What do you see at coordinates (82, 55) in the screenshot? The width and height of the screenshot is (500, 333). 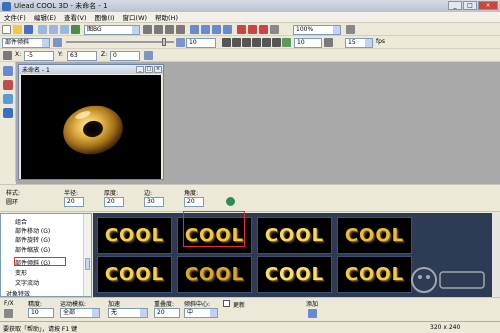 I see `y-input: 63` at bounding box center [82, 55].